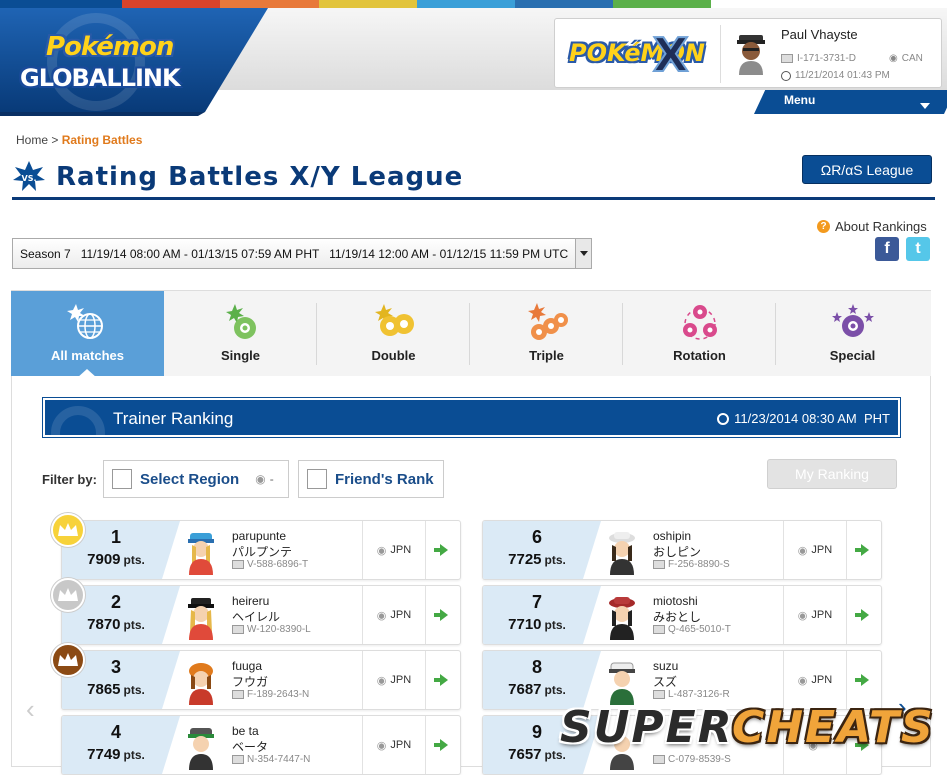 This screenshot has height=775, width=947. I want to click on trainer-name-jp: おしピン, so click(677, 552).